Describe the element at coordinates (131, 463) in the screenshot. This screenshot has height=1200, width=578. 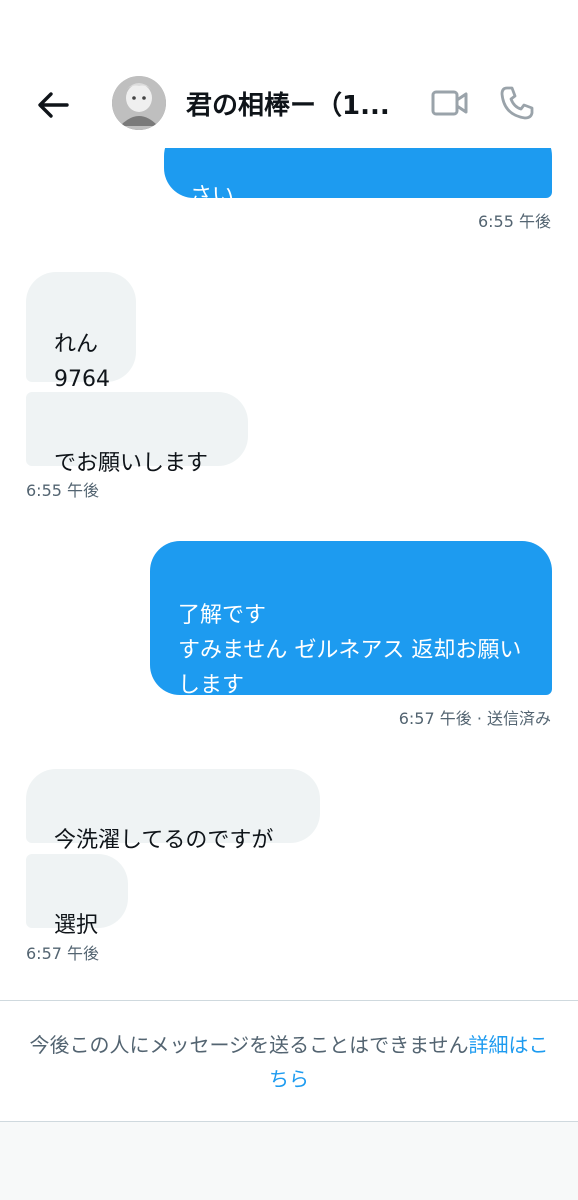
I see `message-text: でお願いします` at that location.